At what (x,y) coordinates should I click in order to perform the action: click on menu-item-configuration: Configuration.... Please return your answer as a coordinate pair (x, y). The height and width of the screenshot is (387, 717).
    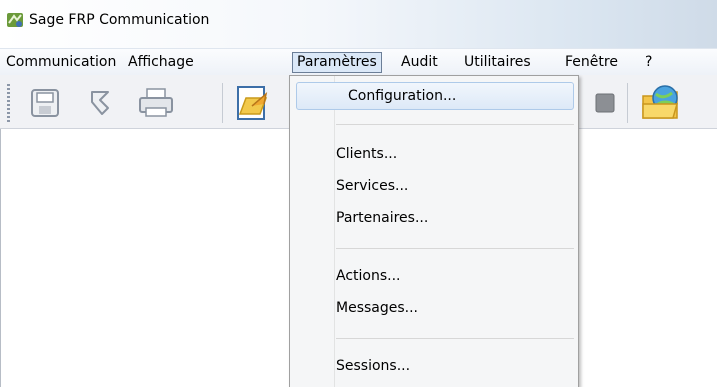
    Looking at the image, I should click on (402, 96).